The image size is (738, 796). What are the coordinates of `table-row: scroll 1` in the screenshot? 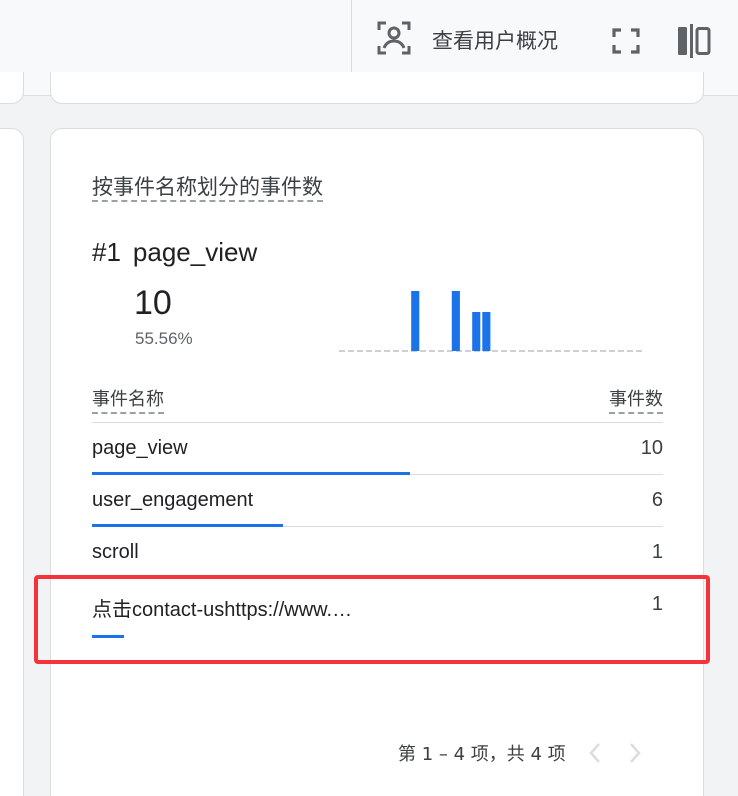 It's located at (377, 553).